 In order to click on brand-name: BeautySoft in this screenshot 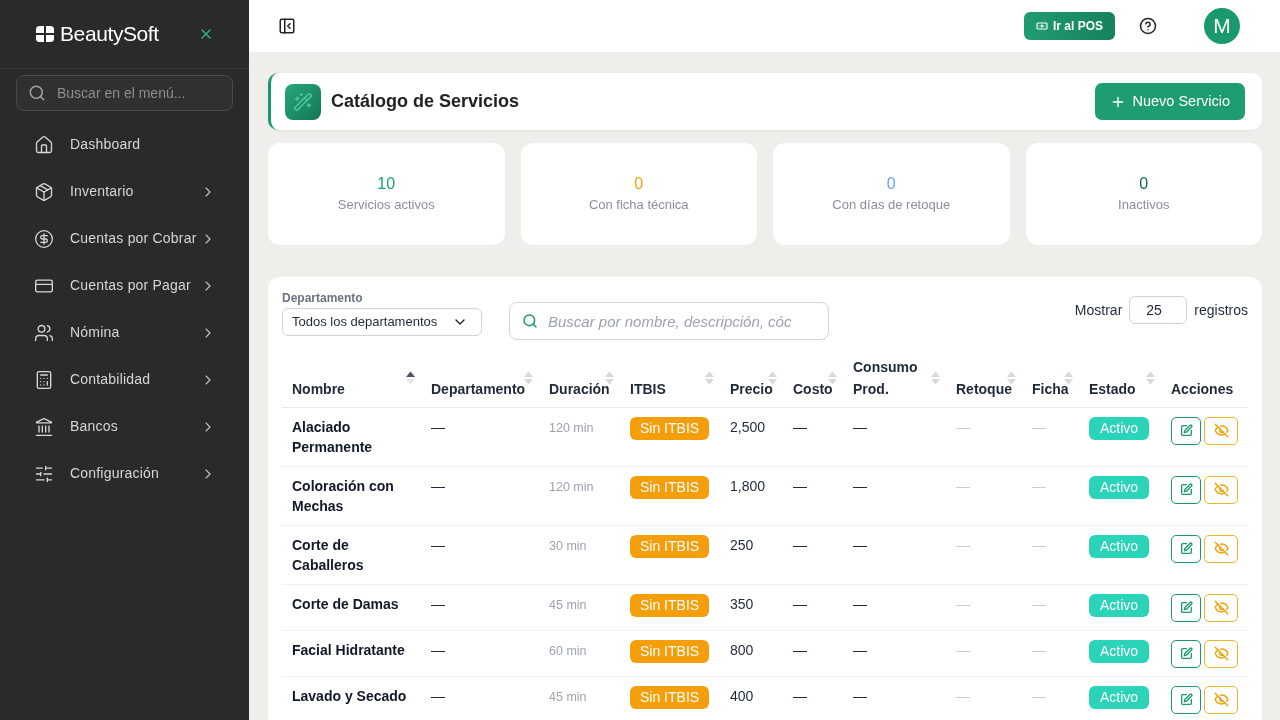, I will do `click(109, 34)`.